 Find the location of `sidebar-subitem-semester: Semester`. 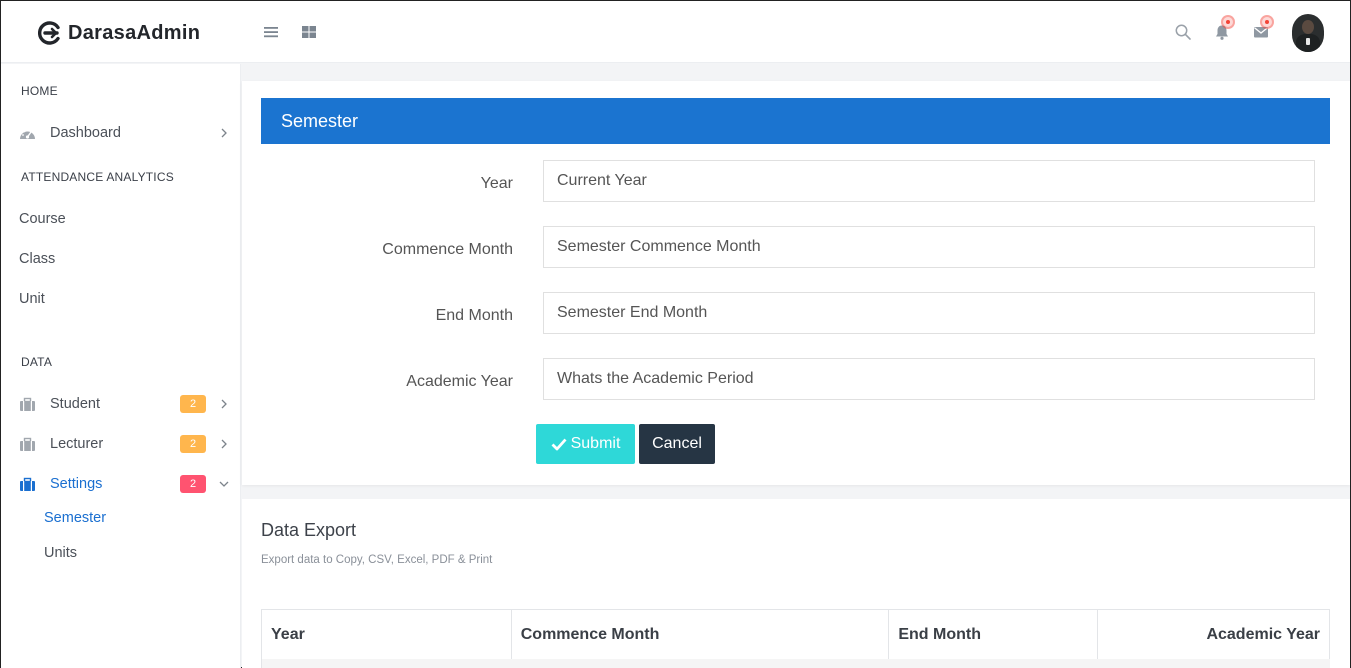

sidebar-subitem-semester: Semester is located at coordinates (75, 518).